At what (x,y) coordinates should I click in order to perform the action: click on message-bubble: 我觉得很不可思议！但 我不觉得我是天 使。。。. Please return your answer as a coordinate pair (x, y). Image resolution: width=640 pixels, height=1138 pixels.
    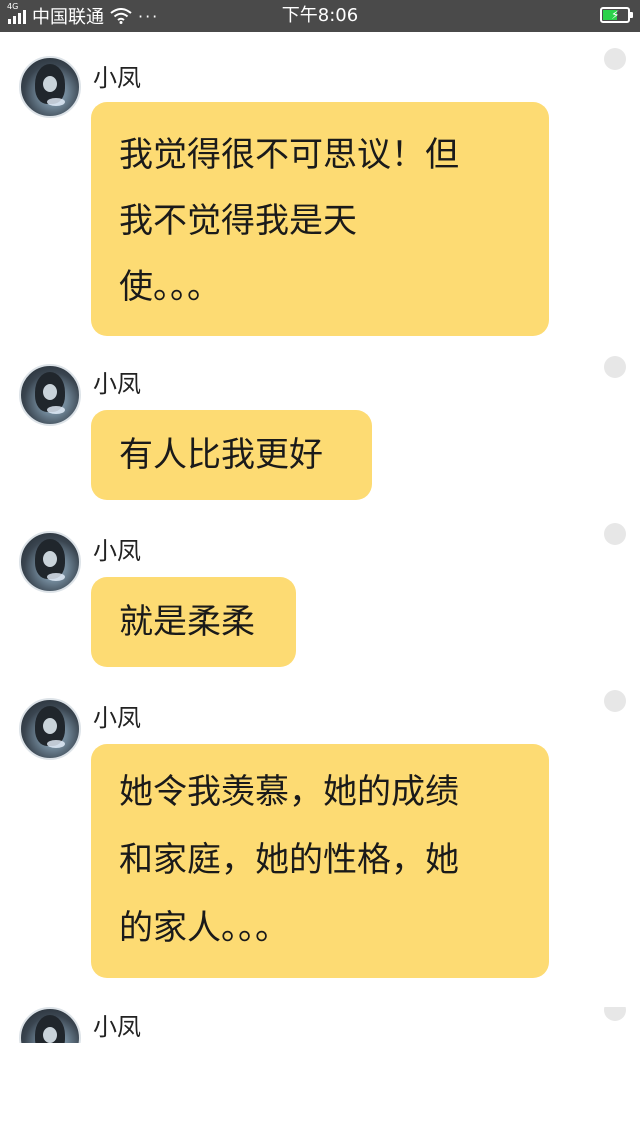
    Looking at the image, I should click on (320, 219).